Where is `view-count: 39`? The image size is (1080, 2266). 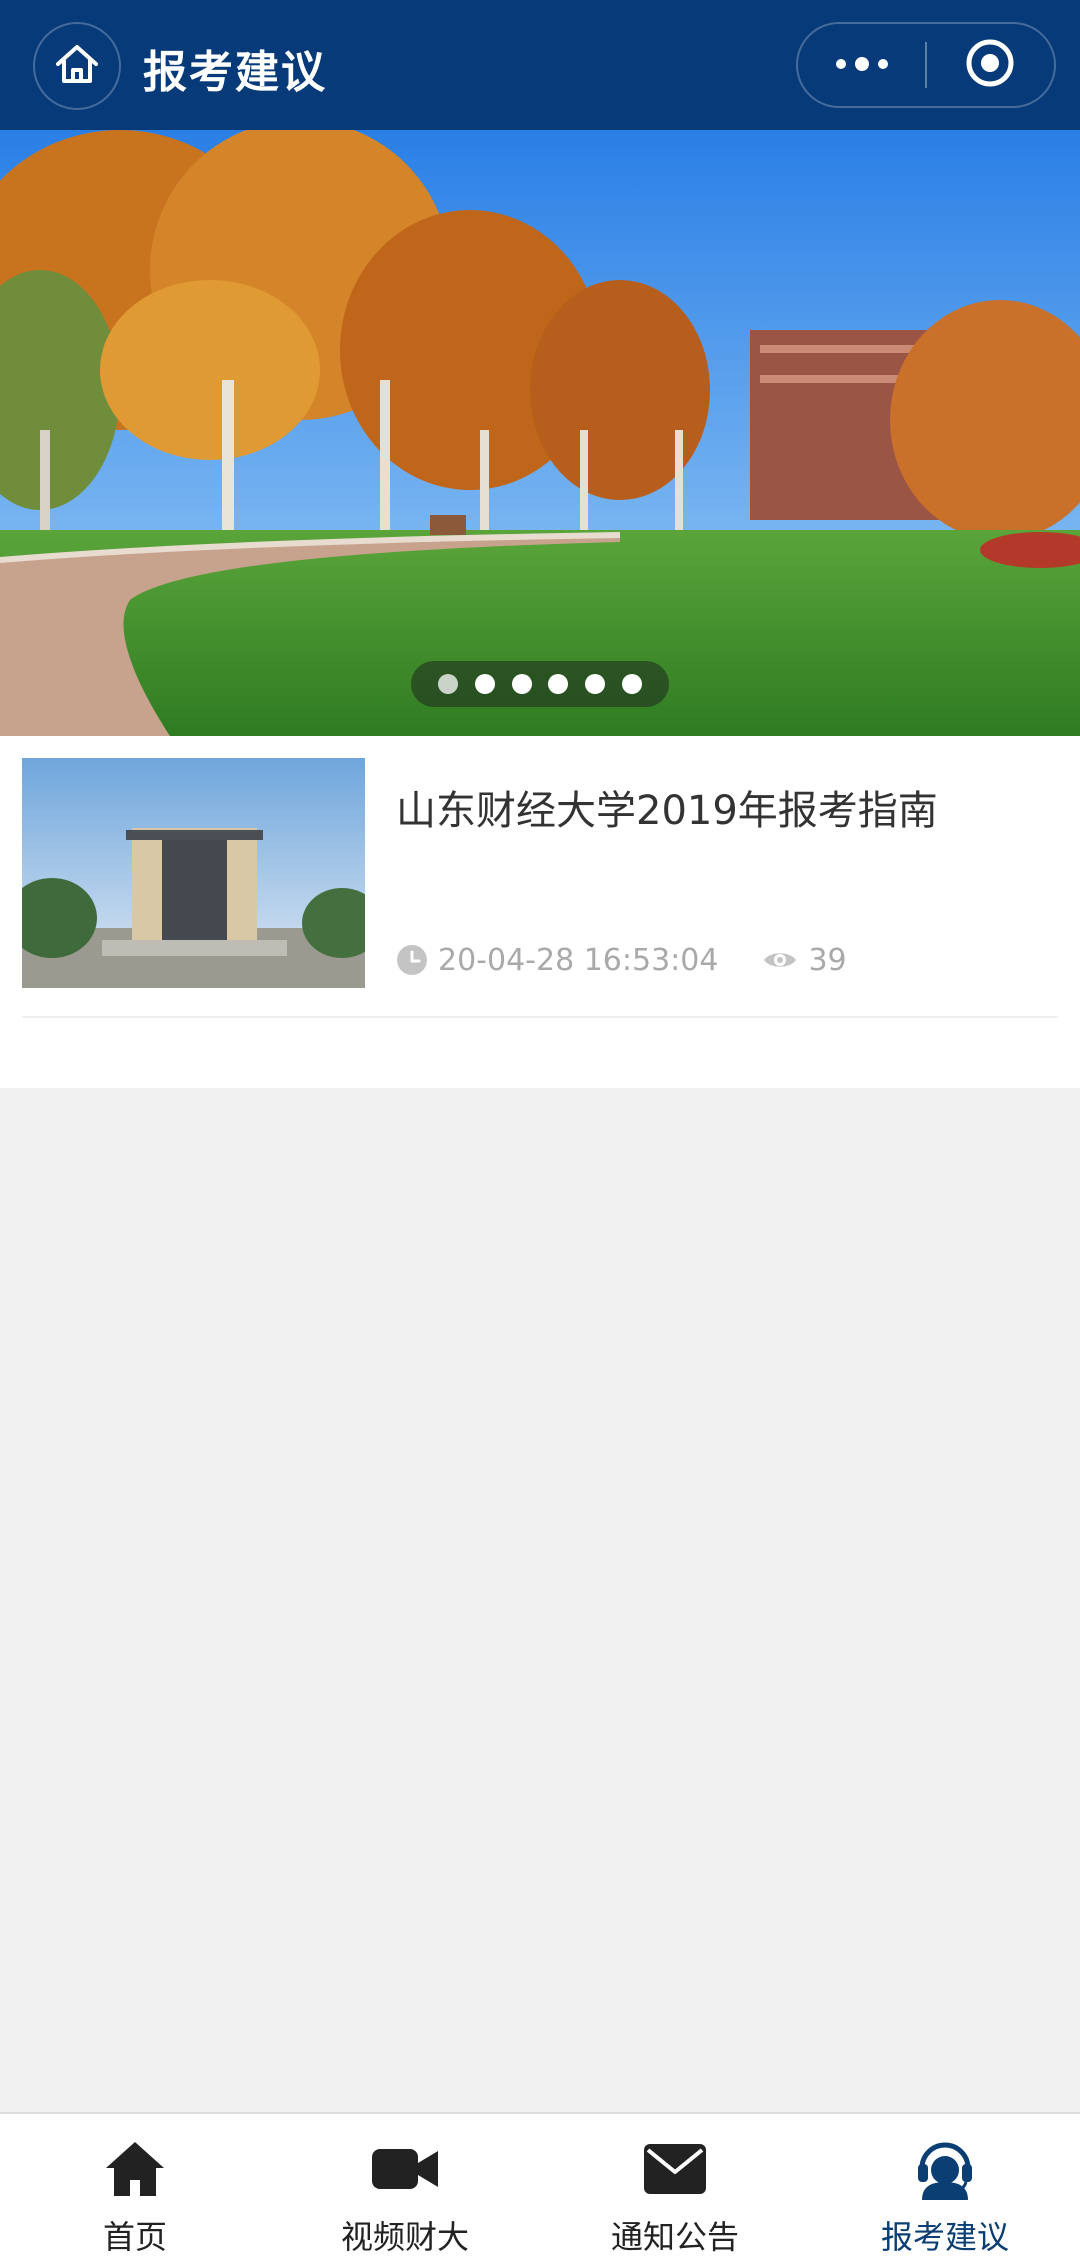
view-count: 39 is located at coordinates (804, 960).